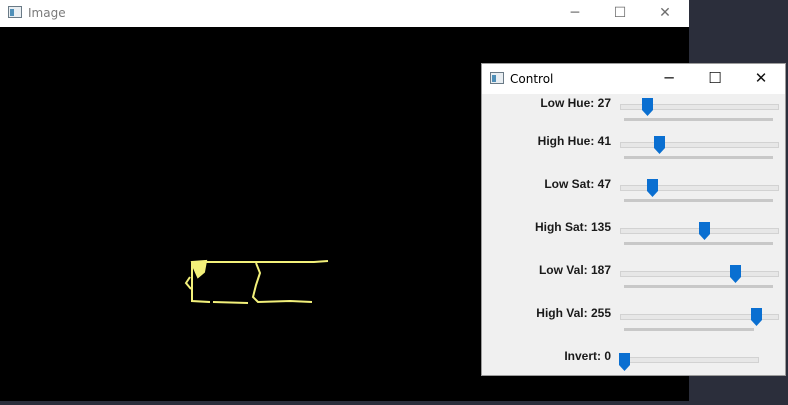  I want to click on trackbar-label: High Sat: 135, so click(572, 227).